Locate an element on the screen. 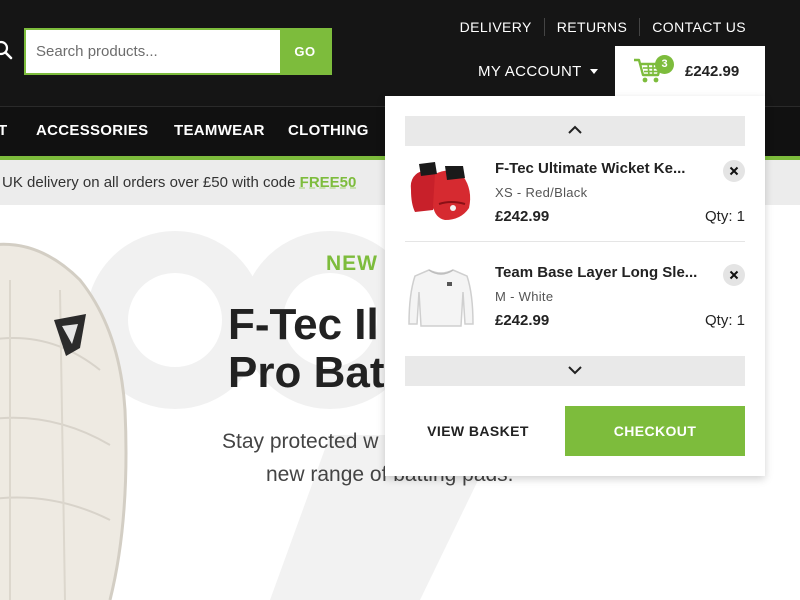  basket-item-variant: M - White is located at coordinates (524, 296).